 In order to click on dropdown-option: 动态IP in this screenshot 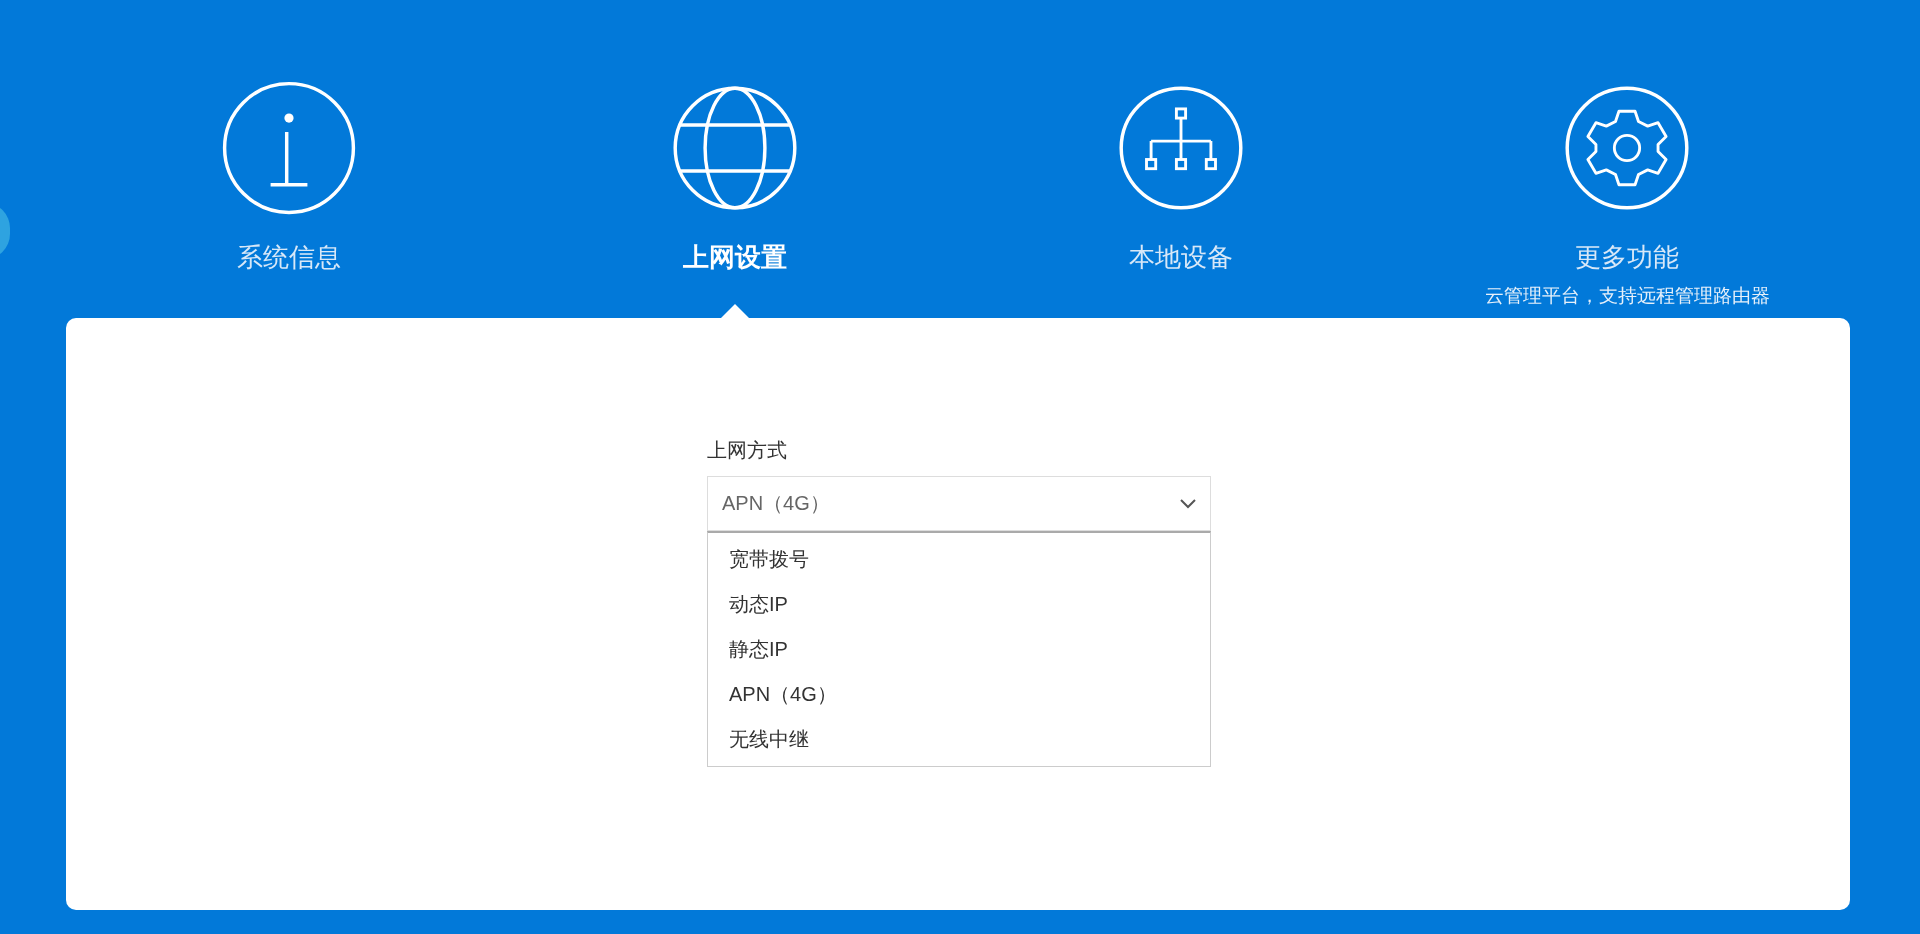, I will do `click(959, 604)`.